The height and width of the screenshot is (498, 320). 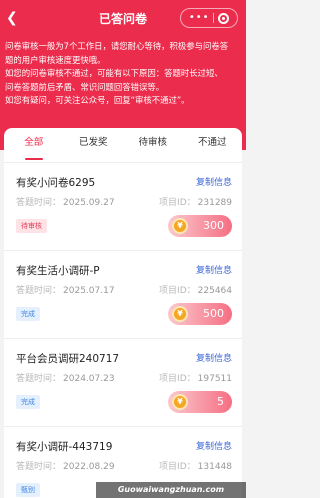 I want to click on site-watermark: Guowaiwangzhuan.com, so click(x=171, y=490).